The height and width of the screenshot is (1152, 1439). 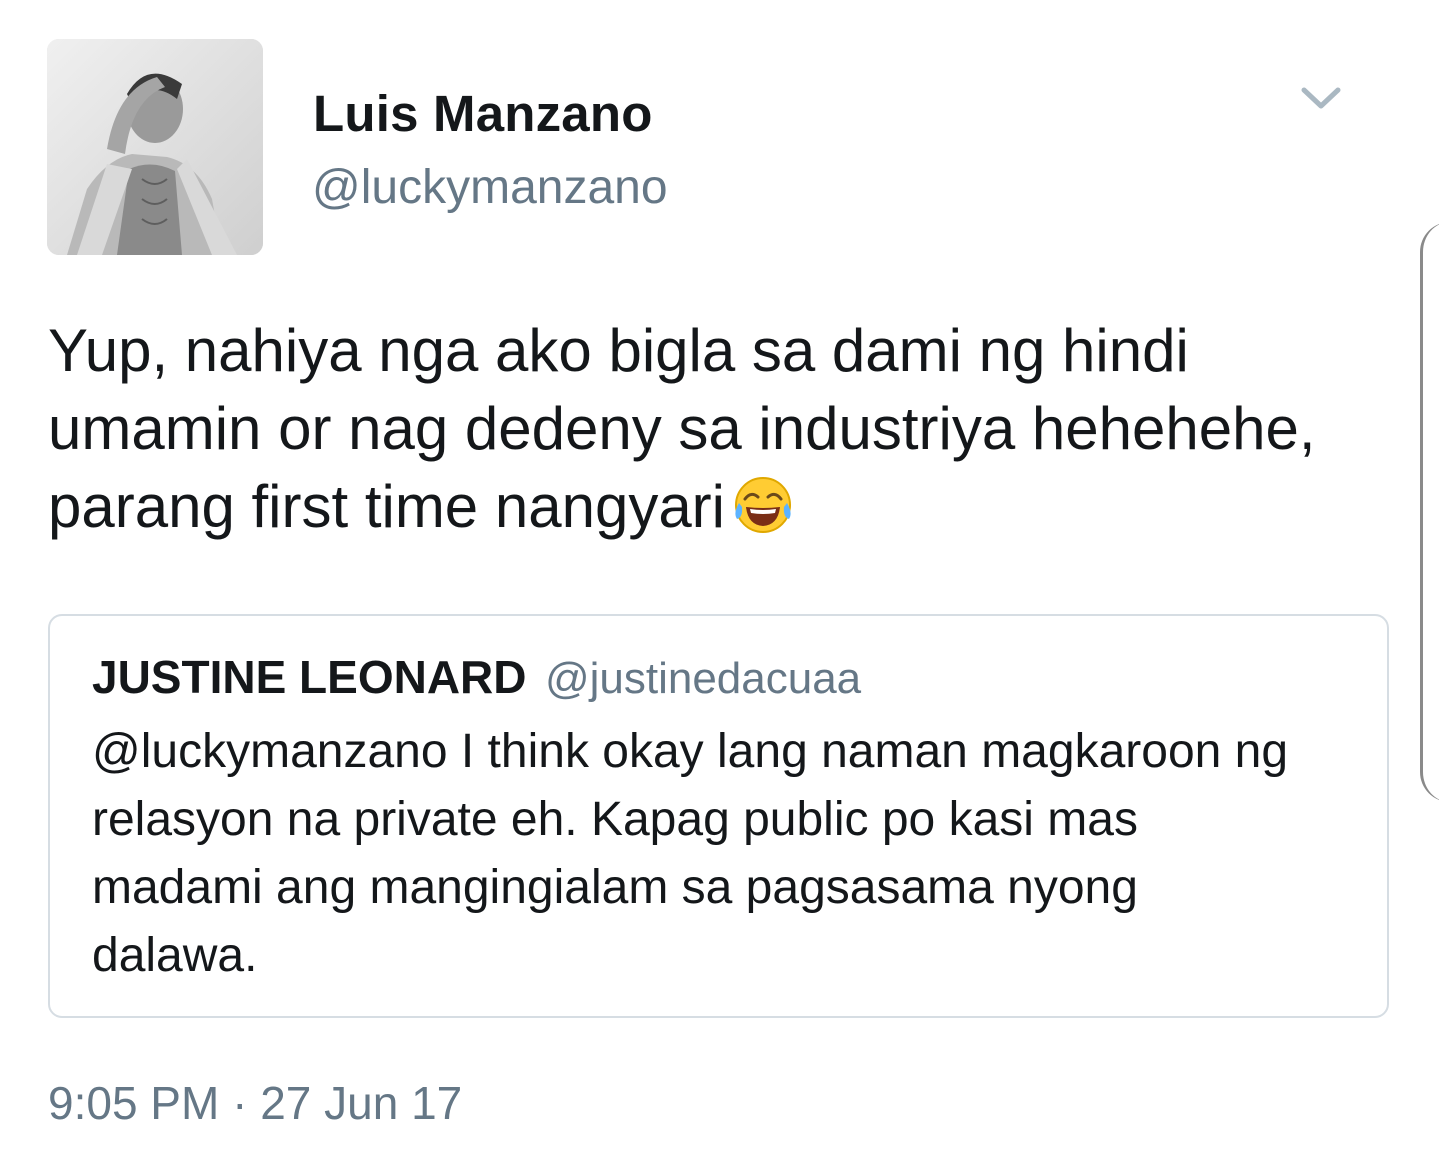 What do you see at coordinates (490, 187) in the screenshot?
I see `author-handle: @luckymanzano` at bounding box center [490, 187].